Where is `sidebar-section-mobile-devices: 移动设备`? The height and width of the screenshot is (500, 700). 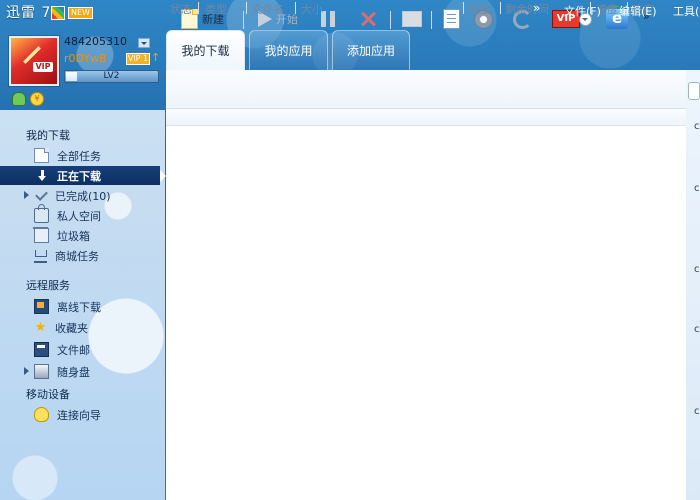
sidebar-section-mobile-devices: 移动设备 is located at coordinates (48, 394).